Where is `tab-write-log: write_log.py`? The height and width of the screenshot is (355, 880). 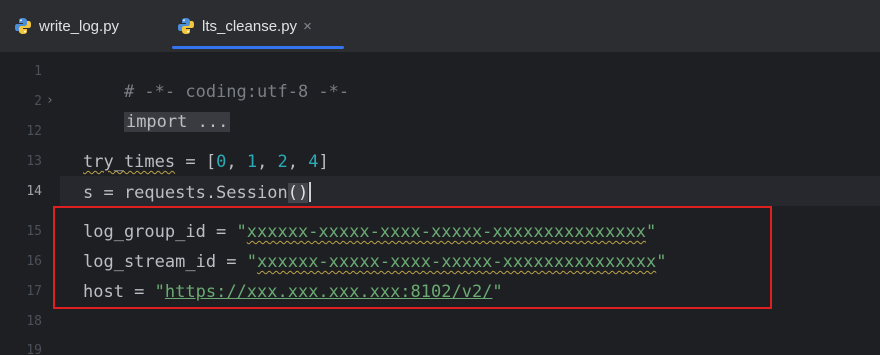
tab-write-log: write_log.py is located at coordinates (66, 26).